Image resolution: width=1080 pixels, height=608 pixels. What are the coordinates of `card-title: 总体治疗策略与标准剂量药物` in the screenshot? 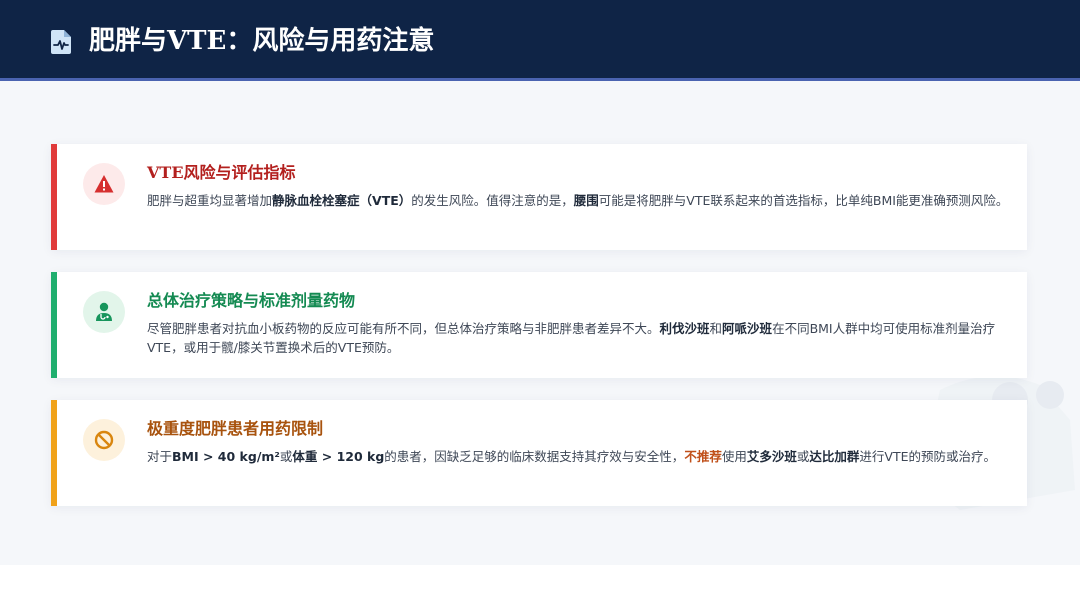 It's located at (251, 300).